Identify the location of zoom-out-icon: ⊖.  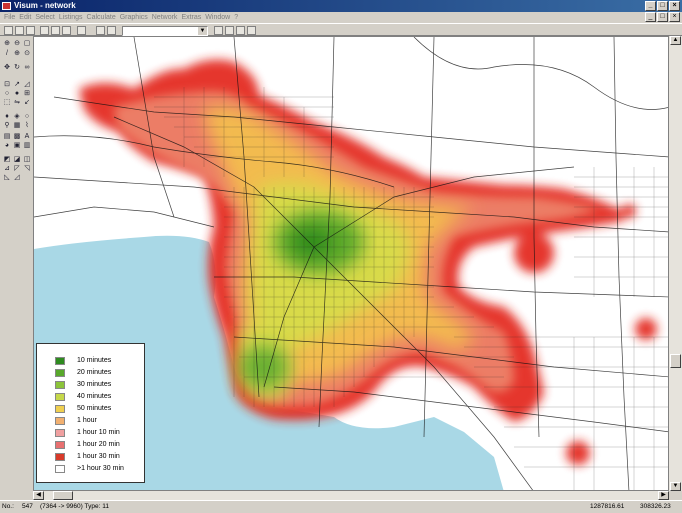
(17, 44).